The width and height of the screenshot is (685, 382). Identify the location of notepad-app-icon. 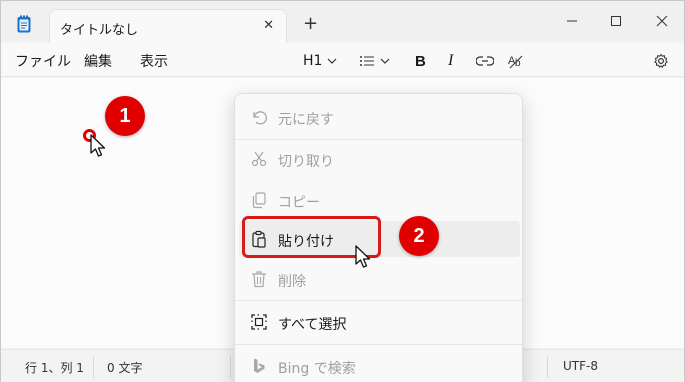
(24, 24).